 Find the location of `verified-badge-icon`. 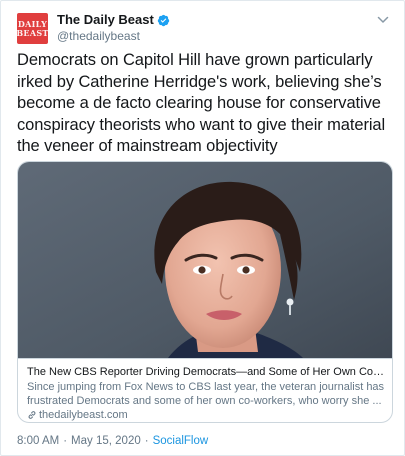

verified-badge-icon is located at coordinates (163, 20).